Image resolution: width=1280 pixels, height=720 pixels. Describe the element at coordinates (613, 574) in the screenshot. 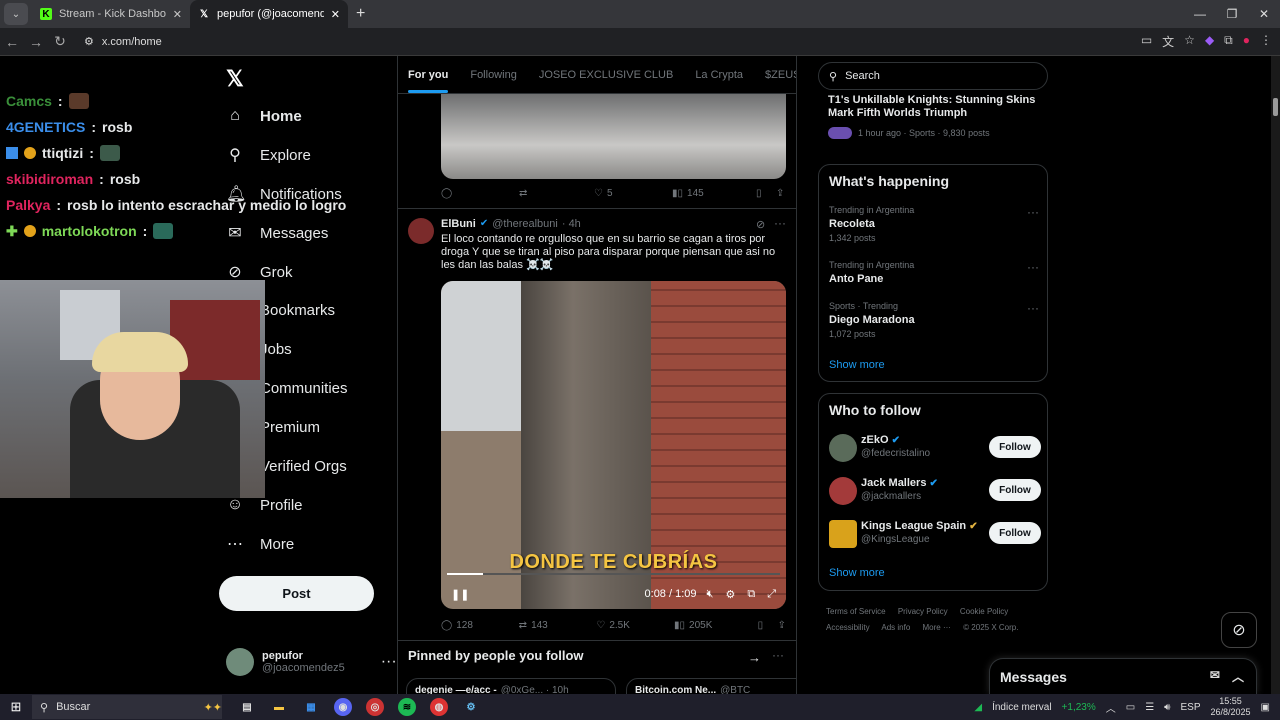

I see `video-progress-bar` at that location.